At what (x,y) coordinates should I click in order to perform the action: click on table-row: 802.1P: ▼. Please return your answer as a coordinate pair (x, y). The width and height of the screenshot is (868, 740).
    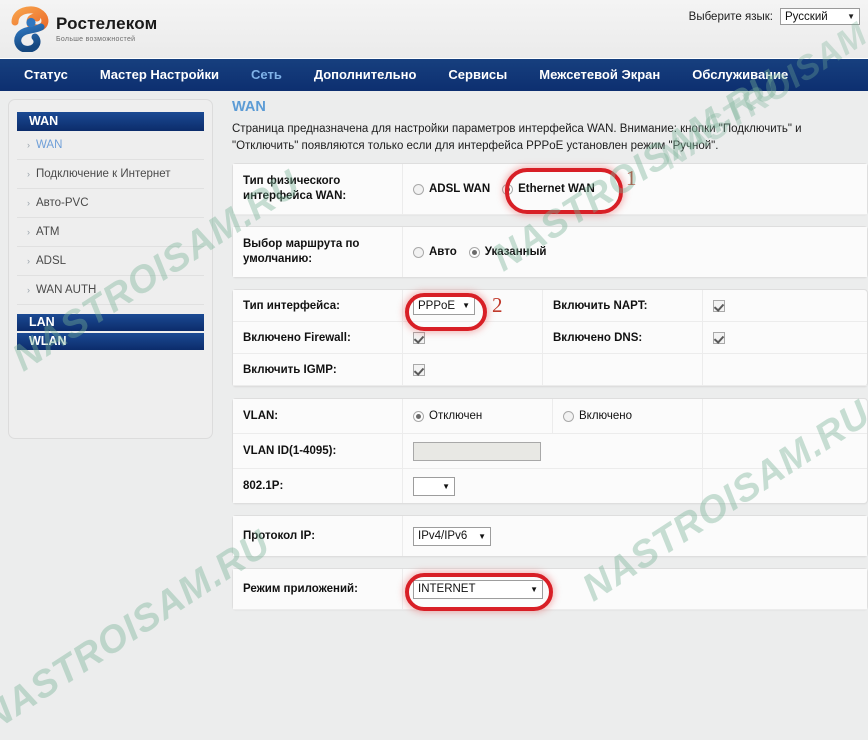
    Looking at the image, I should click on (550, 486).